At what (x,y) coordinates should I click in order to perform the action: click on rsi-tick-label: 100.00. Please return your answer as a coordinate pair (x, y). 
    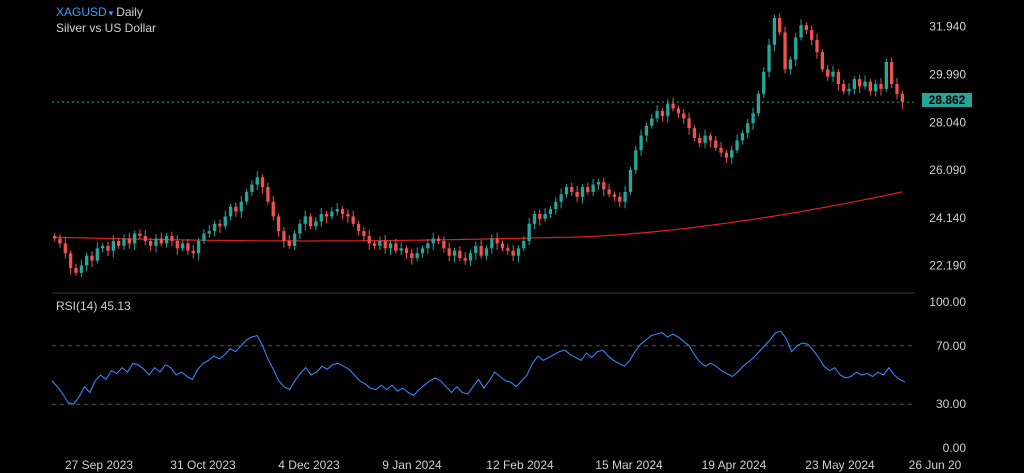
    Looking at the image, I should click on (947, 302).